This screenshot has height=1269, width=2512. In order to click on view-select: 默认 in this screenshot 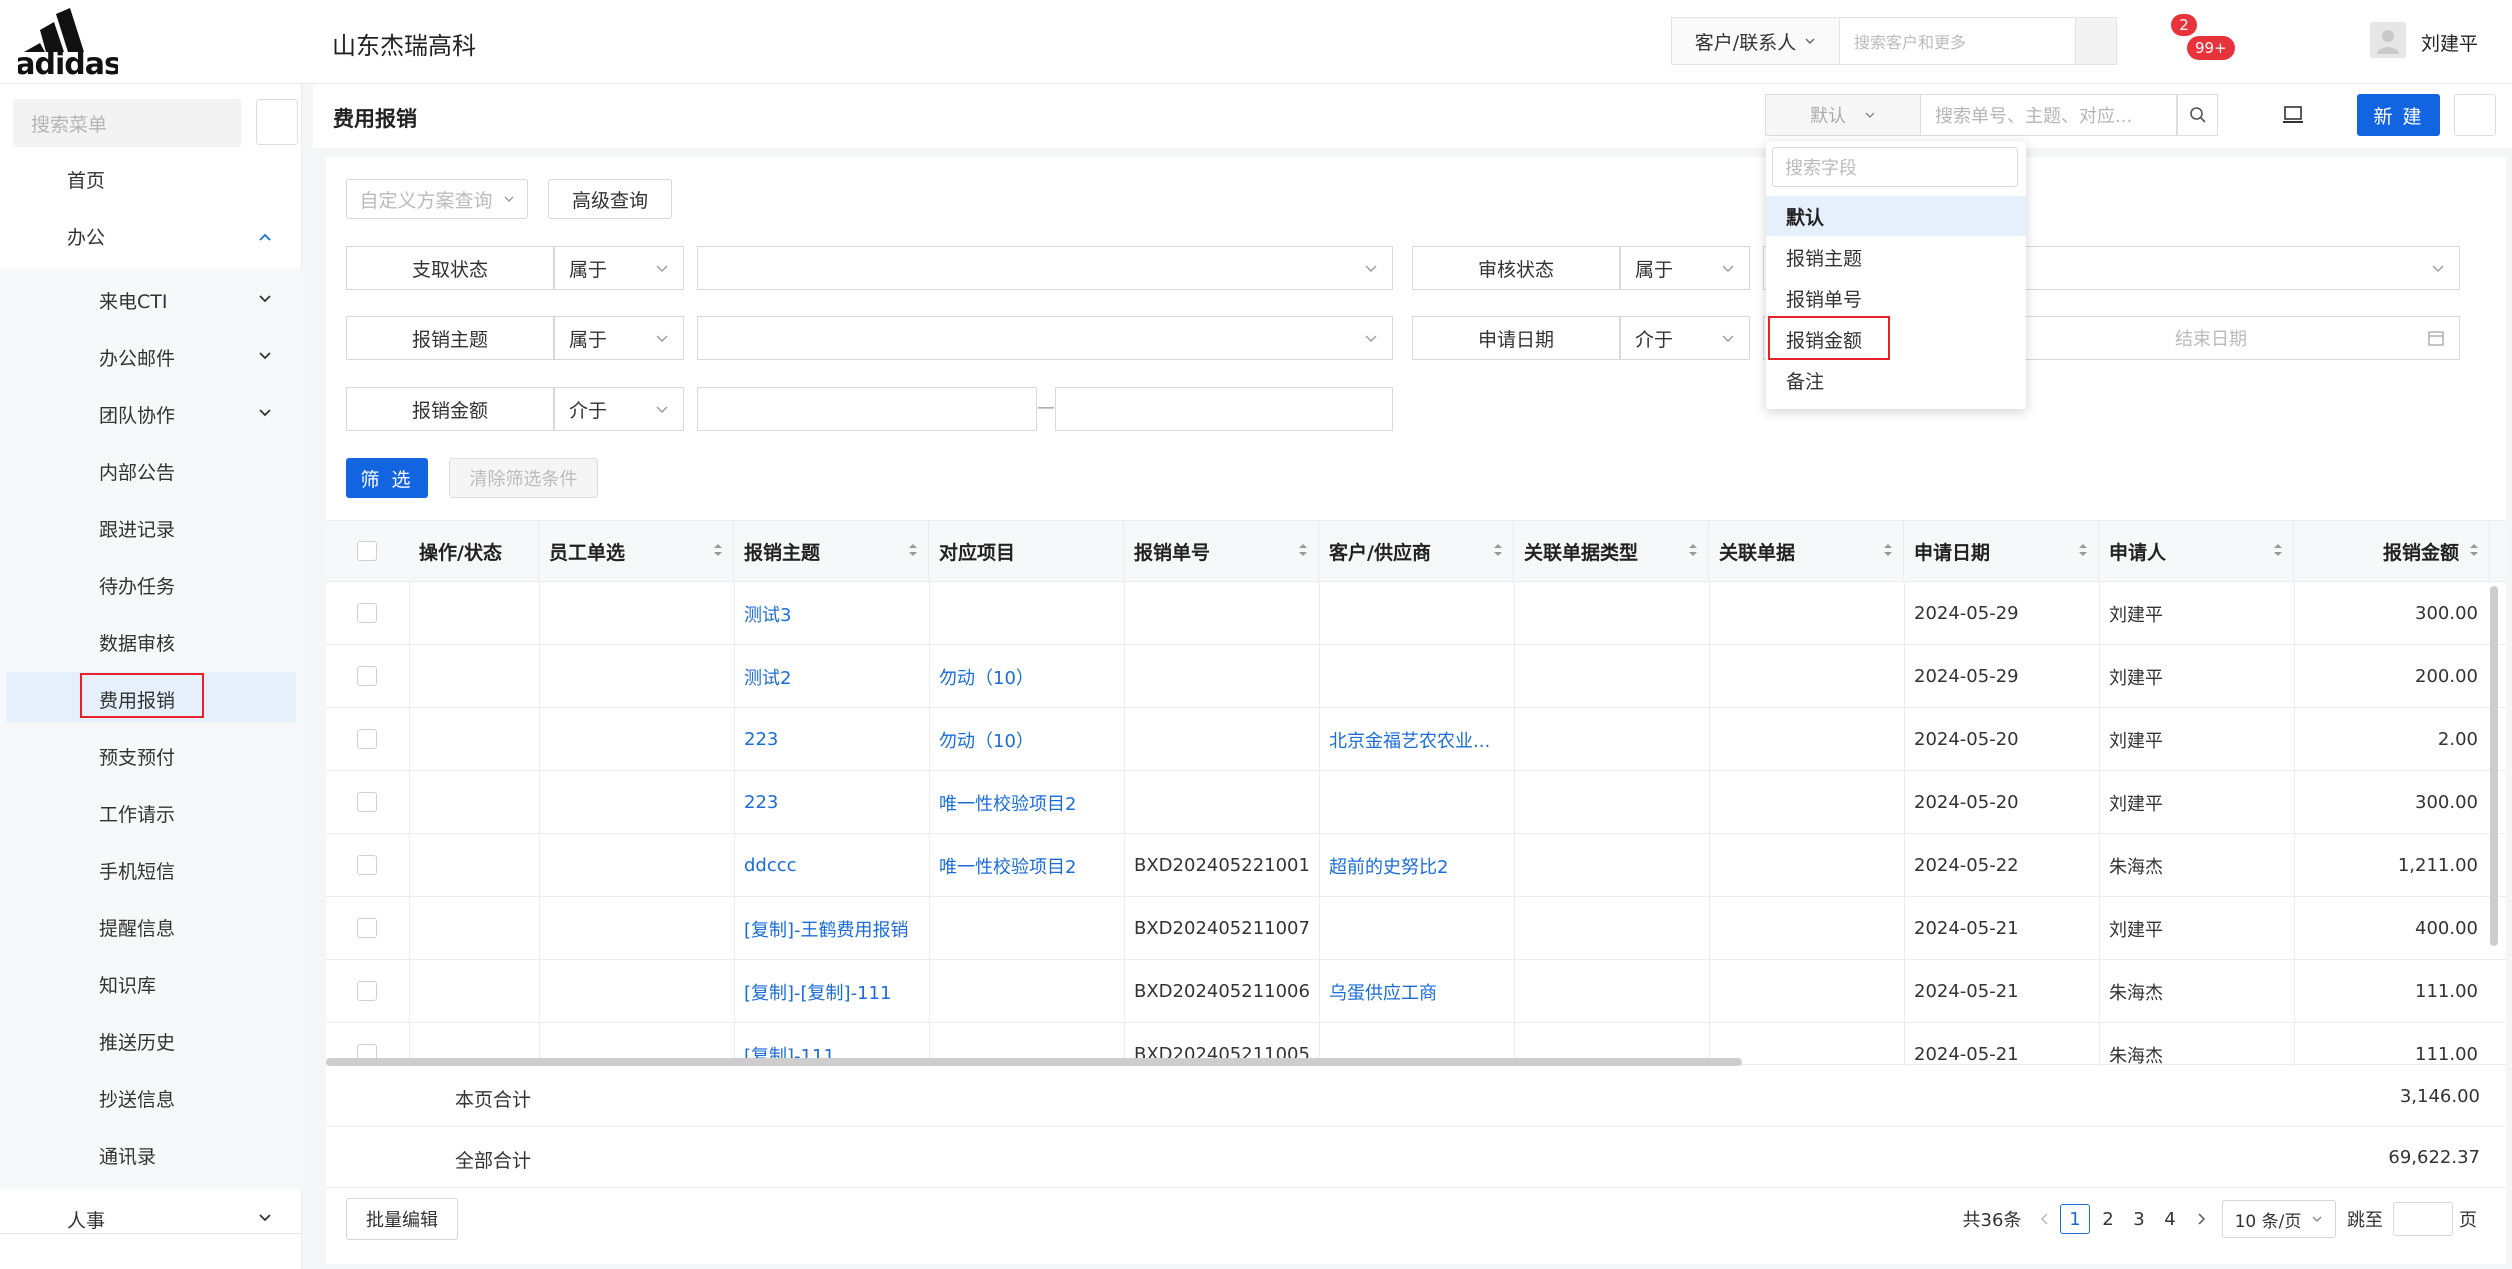, I will do `click(1843, 115)`.